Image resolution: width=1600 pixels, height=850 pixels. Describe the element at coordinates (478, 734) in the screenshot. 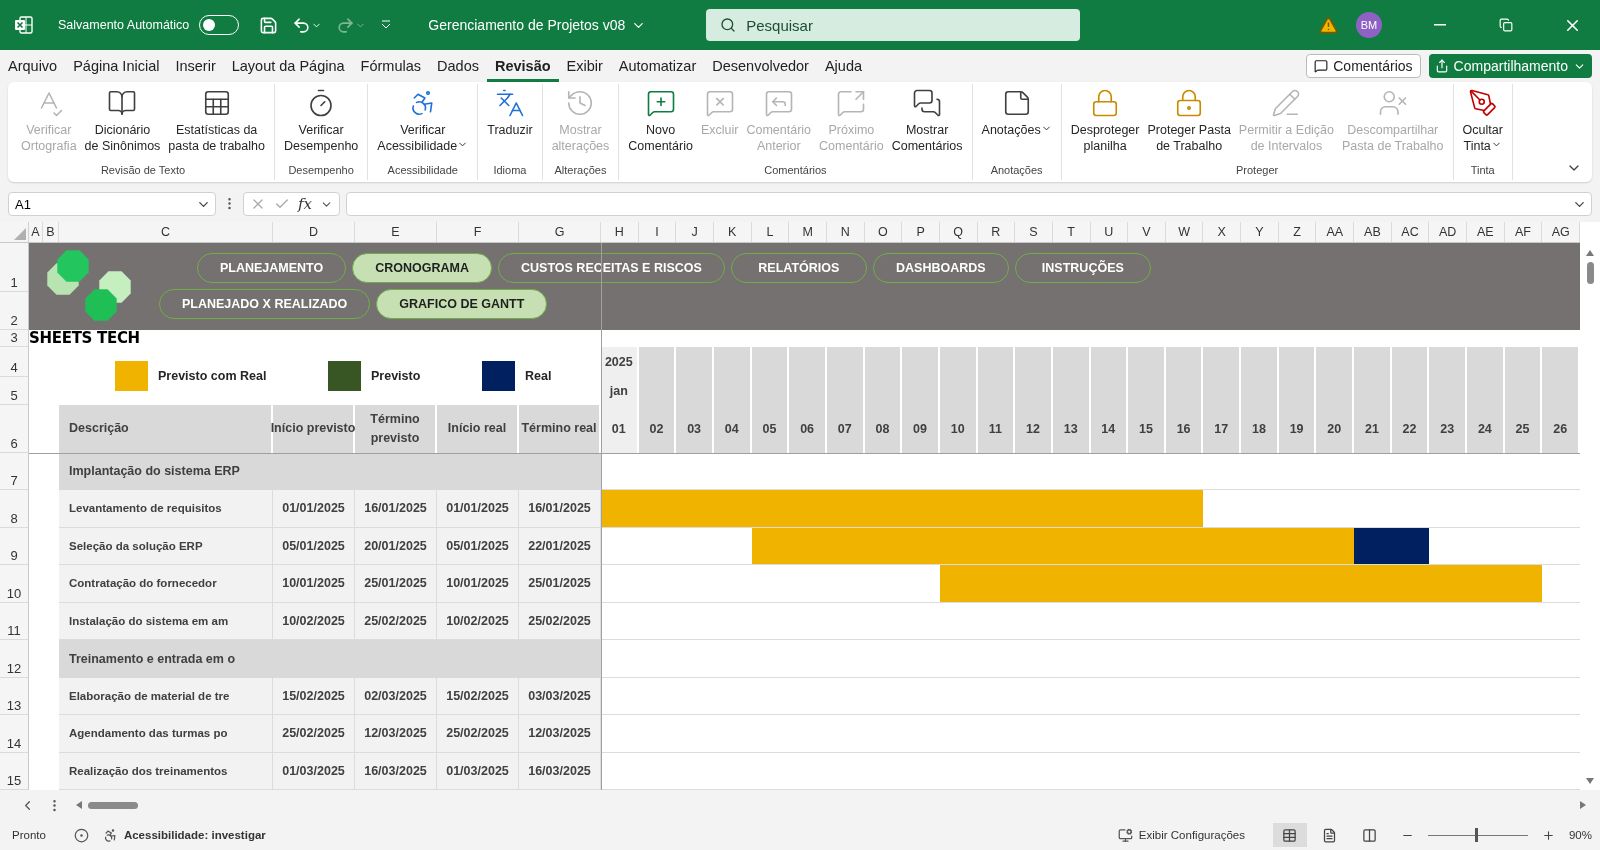

I see `table-cell: 25/02/2025` at that location.